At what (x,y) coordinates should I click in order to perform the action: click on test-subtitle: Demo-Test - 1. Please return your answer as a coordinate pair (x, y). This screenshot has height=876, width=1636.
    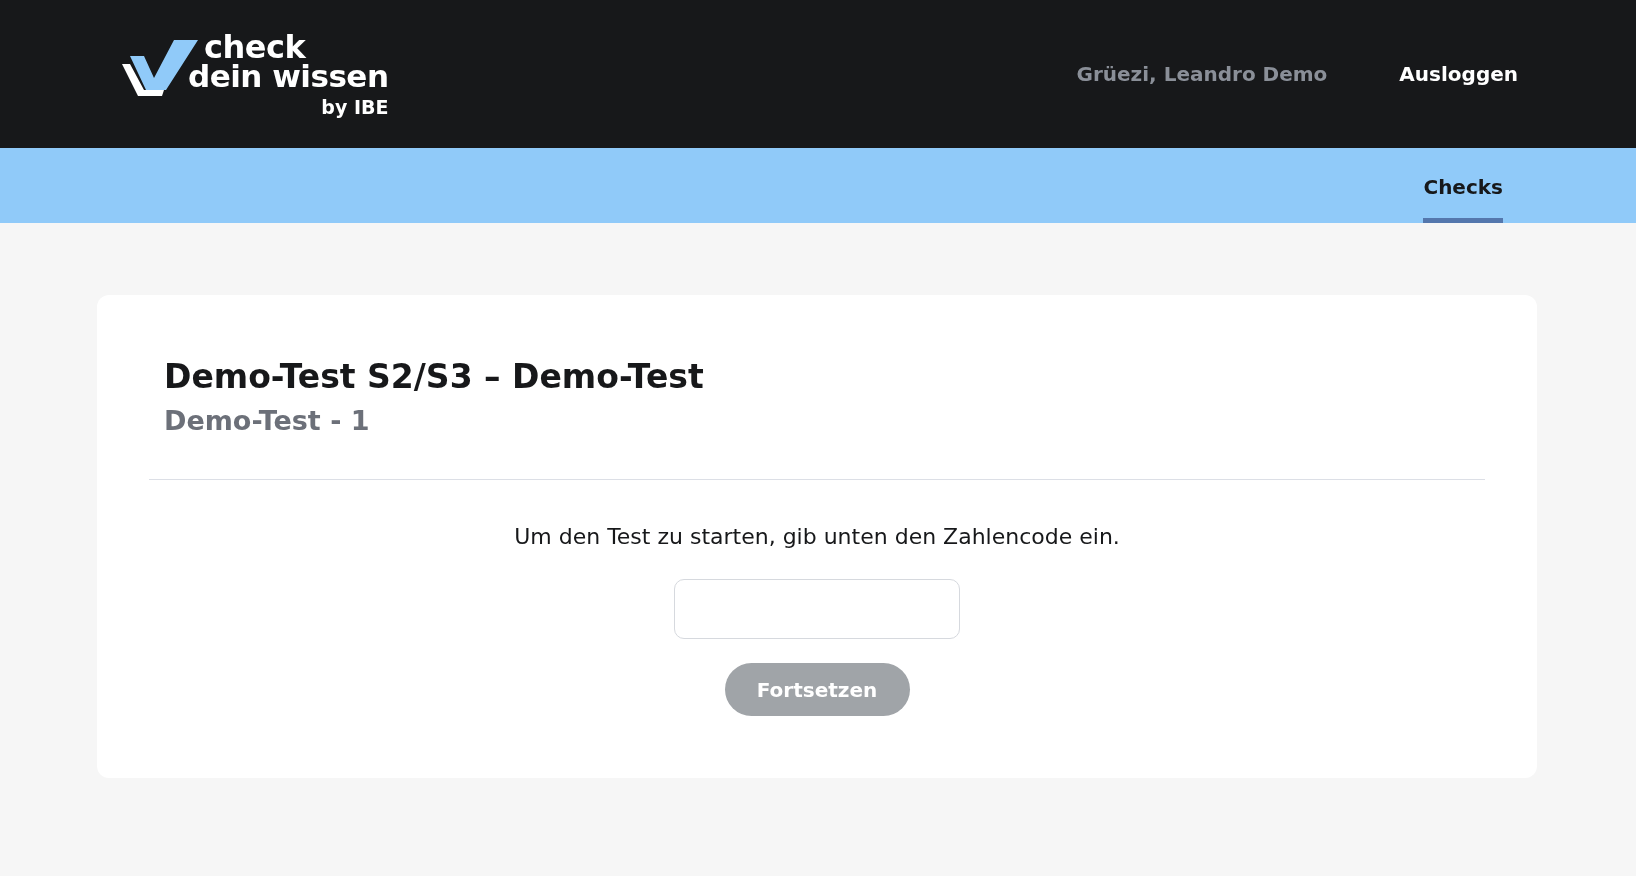
    Looking at the image, I should click on (267, 420).